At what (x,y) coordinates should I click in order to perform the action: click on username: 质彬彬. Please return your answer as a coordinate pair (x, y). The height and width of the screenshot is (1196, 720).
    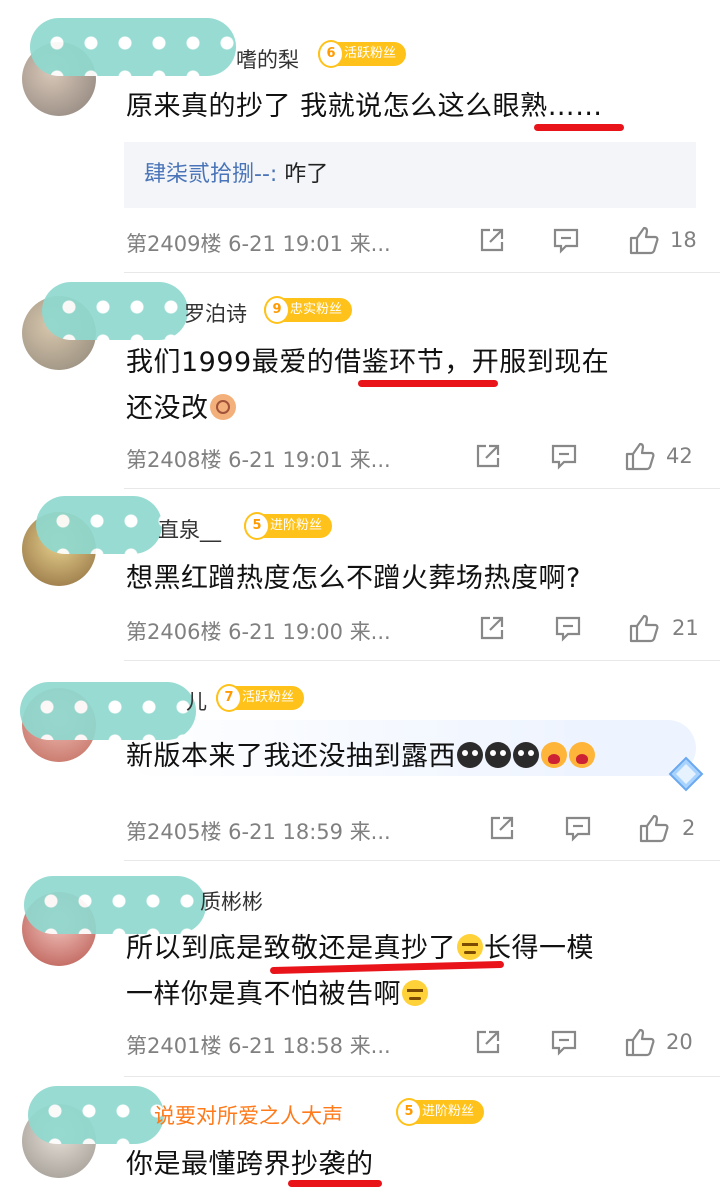
    Looking at the image, I should click on (231, 901).